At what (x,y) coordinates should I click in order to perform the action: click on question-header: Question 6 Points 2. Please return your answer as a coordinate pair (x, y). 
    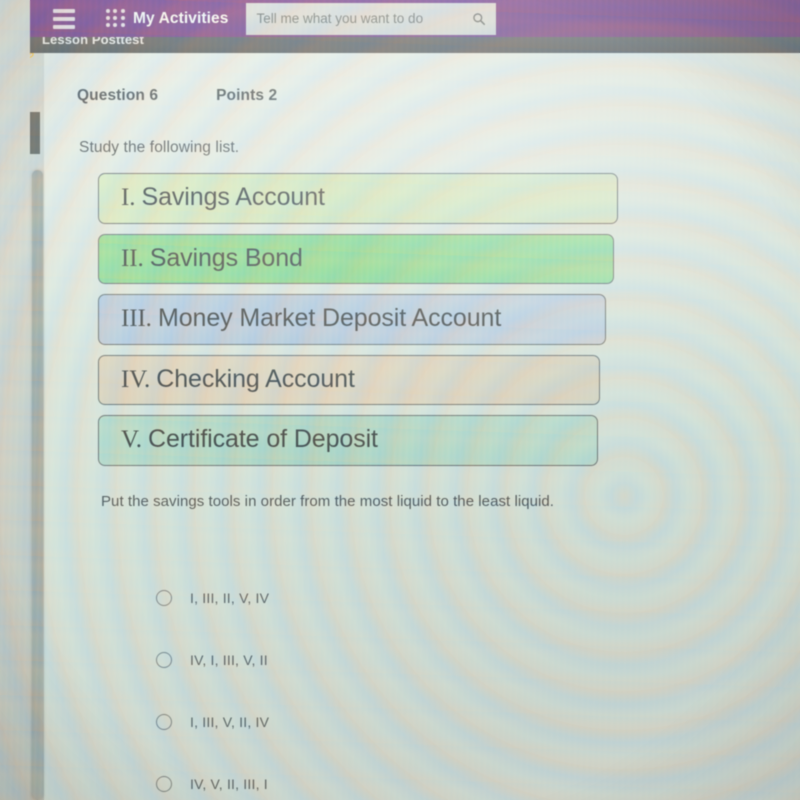
    Looking at the image, I should click on (177, 96).